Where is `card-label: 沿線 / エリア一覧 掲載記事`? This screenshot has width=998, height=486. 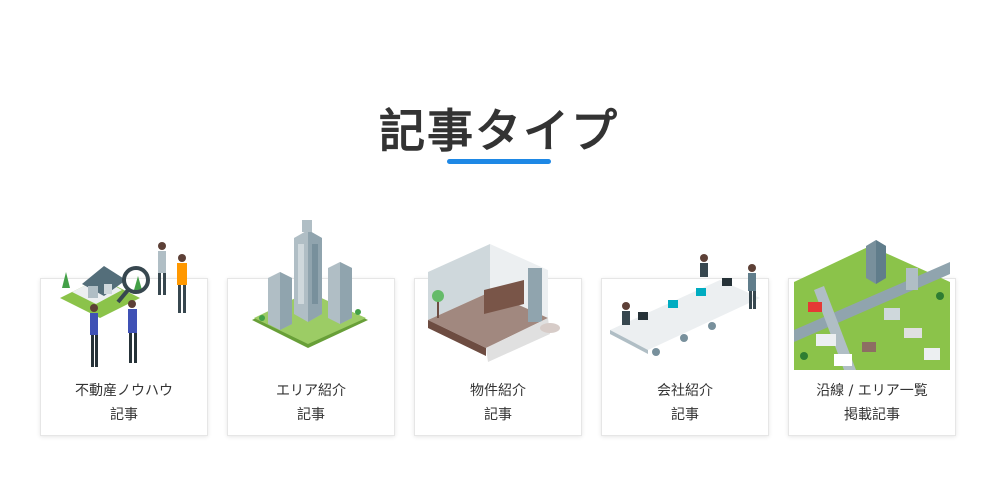 card-label: 沿線 / エリア一覧 掲載記事 is located at coordinates (872, 403).